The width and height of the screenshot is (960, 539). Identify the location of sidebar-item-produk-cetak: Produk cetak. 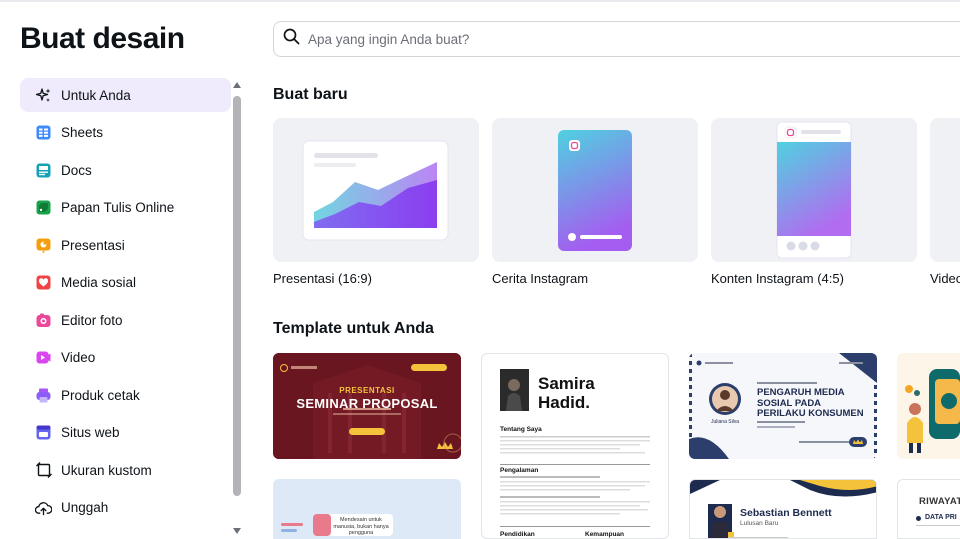
(125, 395).